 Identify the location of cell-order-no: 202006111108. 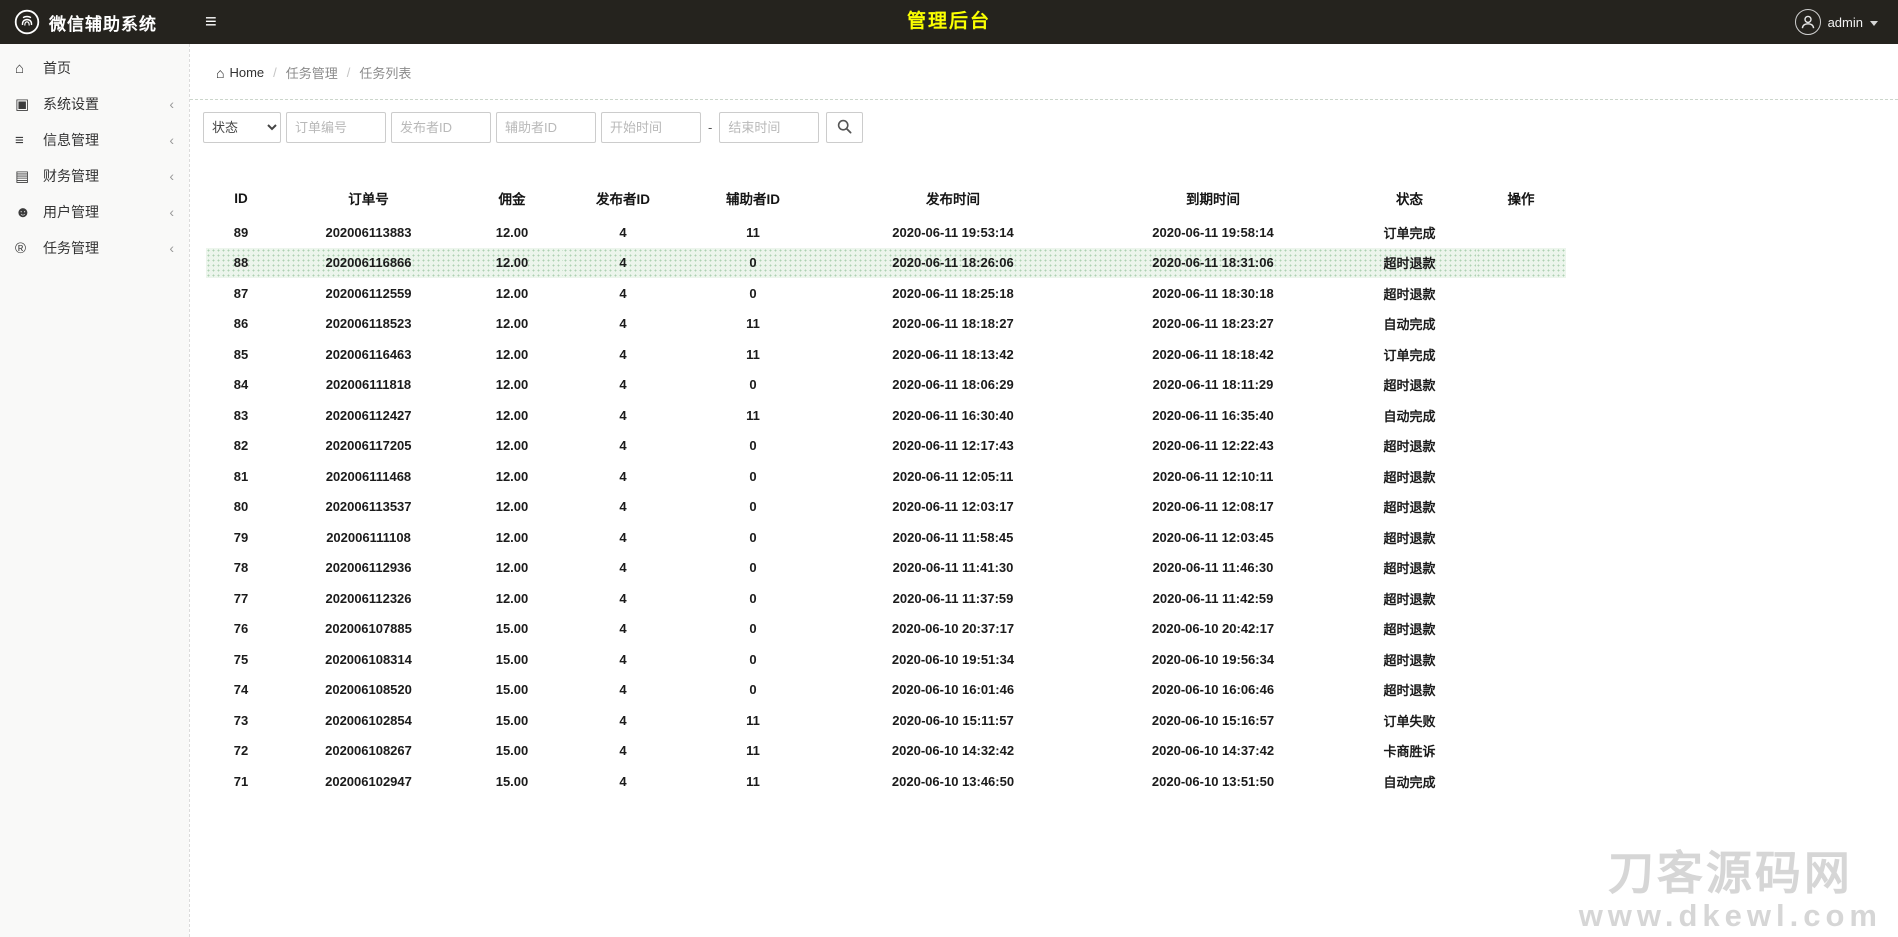
(368, 537).